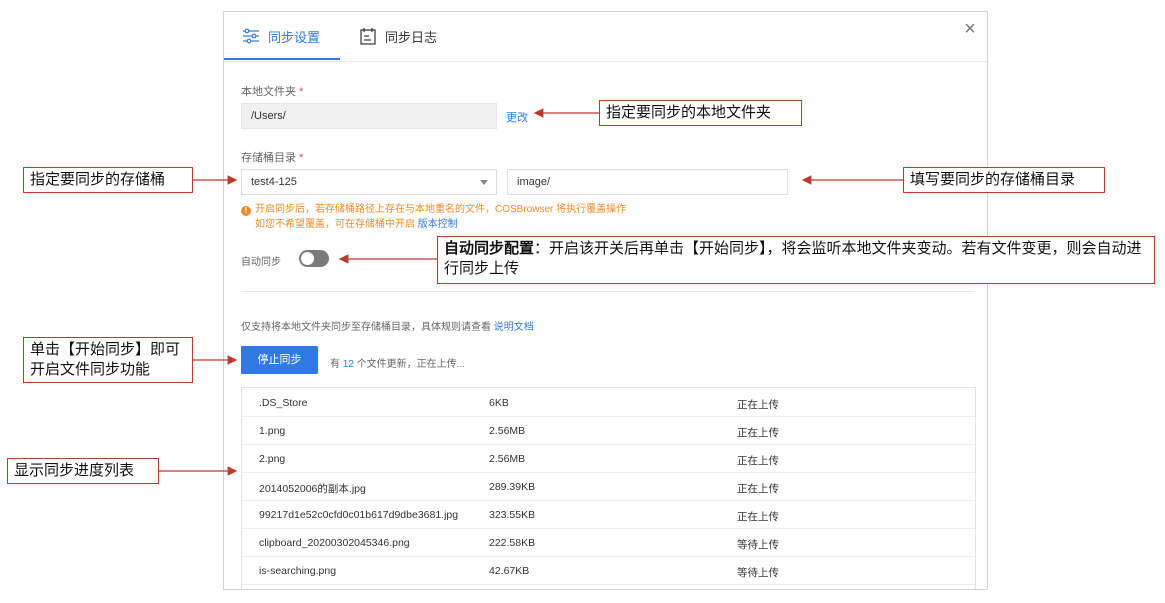 Image resolution: width=1165 pixels, height=603 pixels. Describe the element at coordinates (282, 59) in the screenshot. I see `active-tab-indicator` at that location.